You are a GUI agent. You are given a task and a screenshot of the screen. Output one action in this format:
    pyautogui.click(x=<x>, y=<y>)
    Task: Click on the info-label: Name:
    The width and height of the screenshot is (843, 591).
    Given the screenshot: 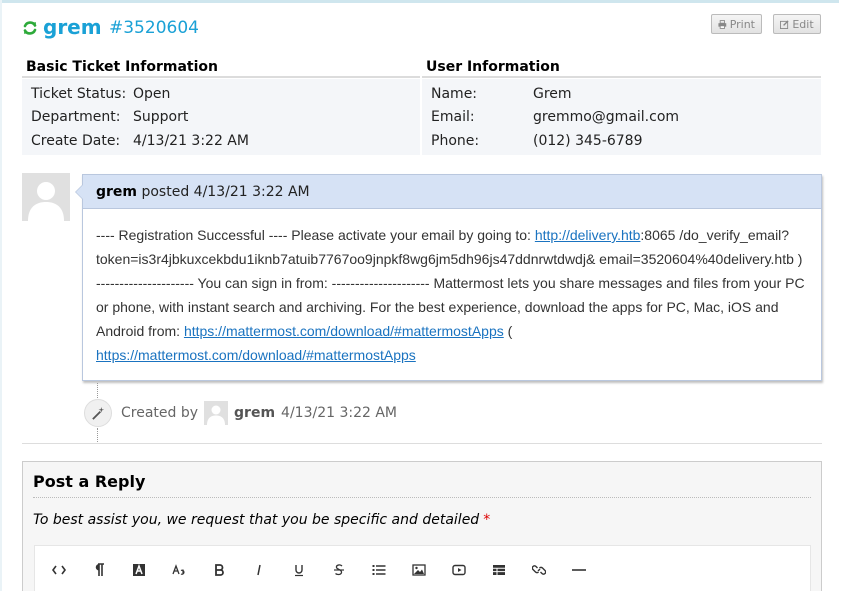 What is the action you would take?
    pyautogui.click(x=454, y=93)
    